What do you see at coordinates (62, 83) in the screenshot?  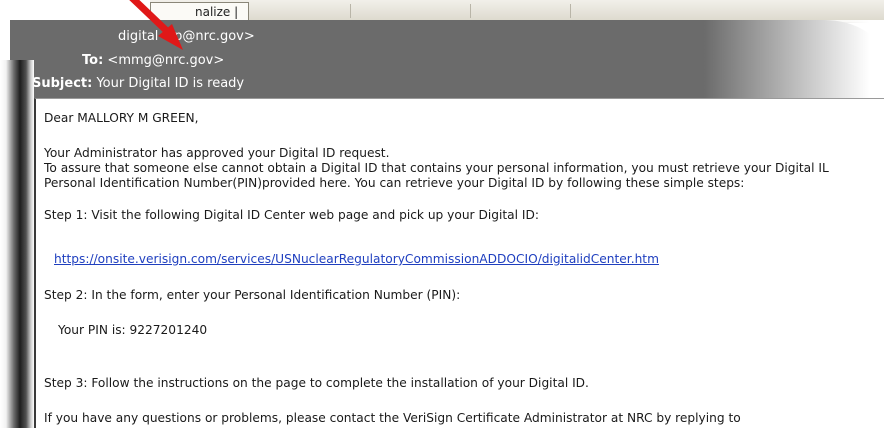 I see `subject-label: Subject:` at bounding box center [62, 83].